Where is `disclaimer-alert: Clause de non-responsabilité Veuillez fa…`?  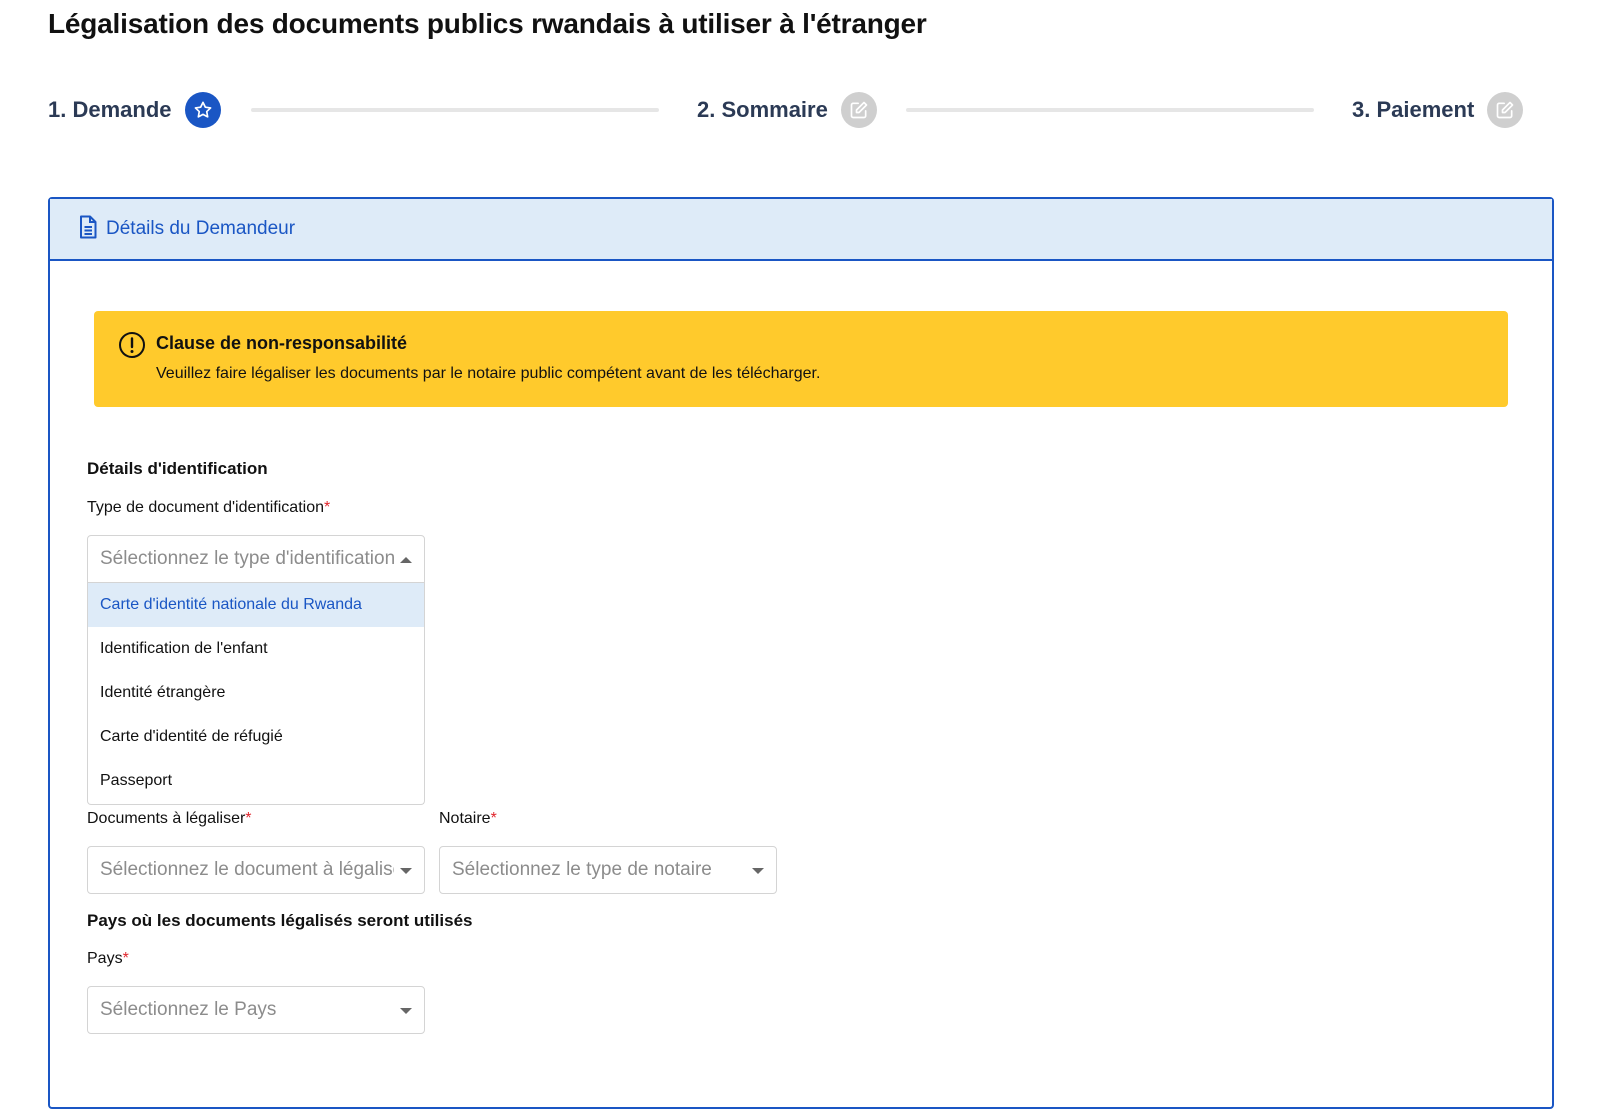 disclaimer-alert: Clause de non-responsabilité Veuillez fa… is located at coordinates (801, 359).